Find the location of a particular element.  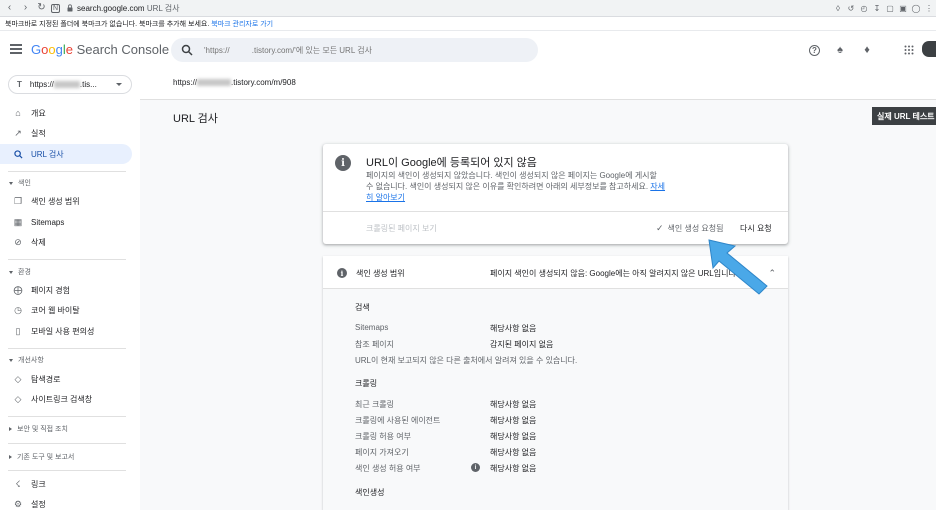

crawl-allowed-label: 크롤링 허용 여부 is located at coordinates (383, 436).